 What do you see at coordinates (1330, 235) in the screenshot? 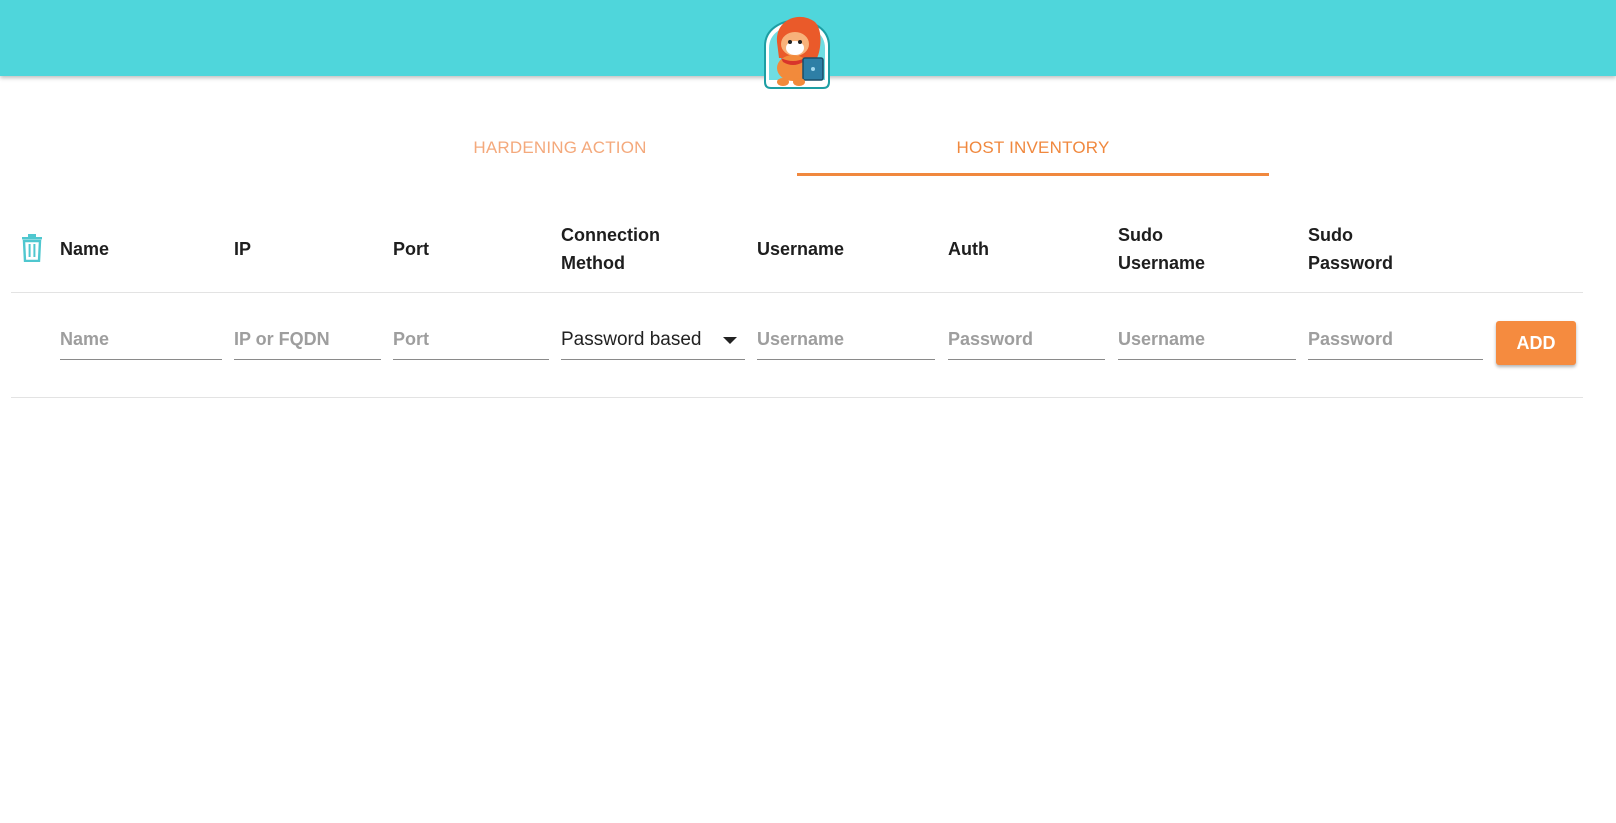
I see `header-sudo-label-2: Sudo` at bounding box center [1330, 235].